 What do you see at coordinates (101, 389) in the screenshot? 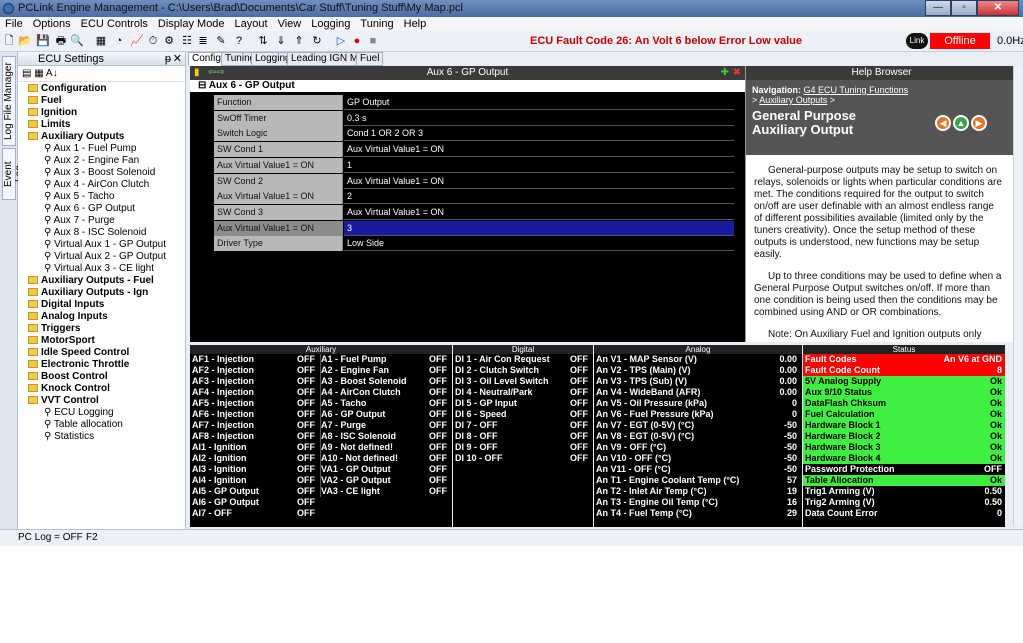
I see `tree-item: Knock Control` at bounding box center [101, 389].